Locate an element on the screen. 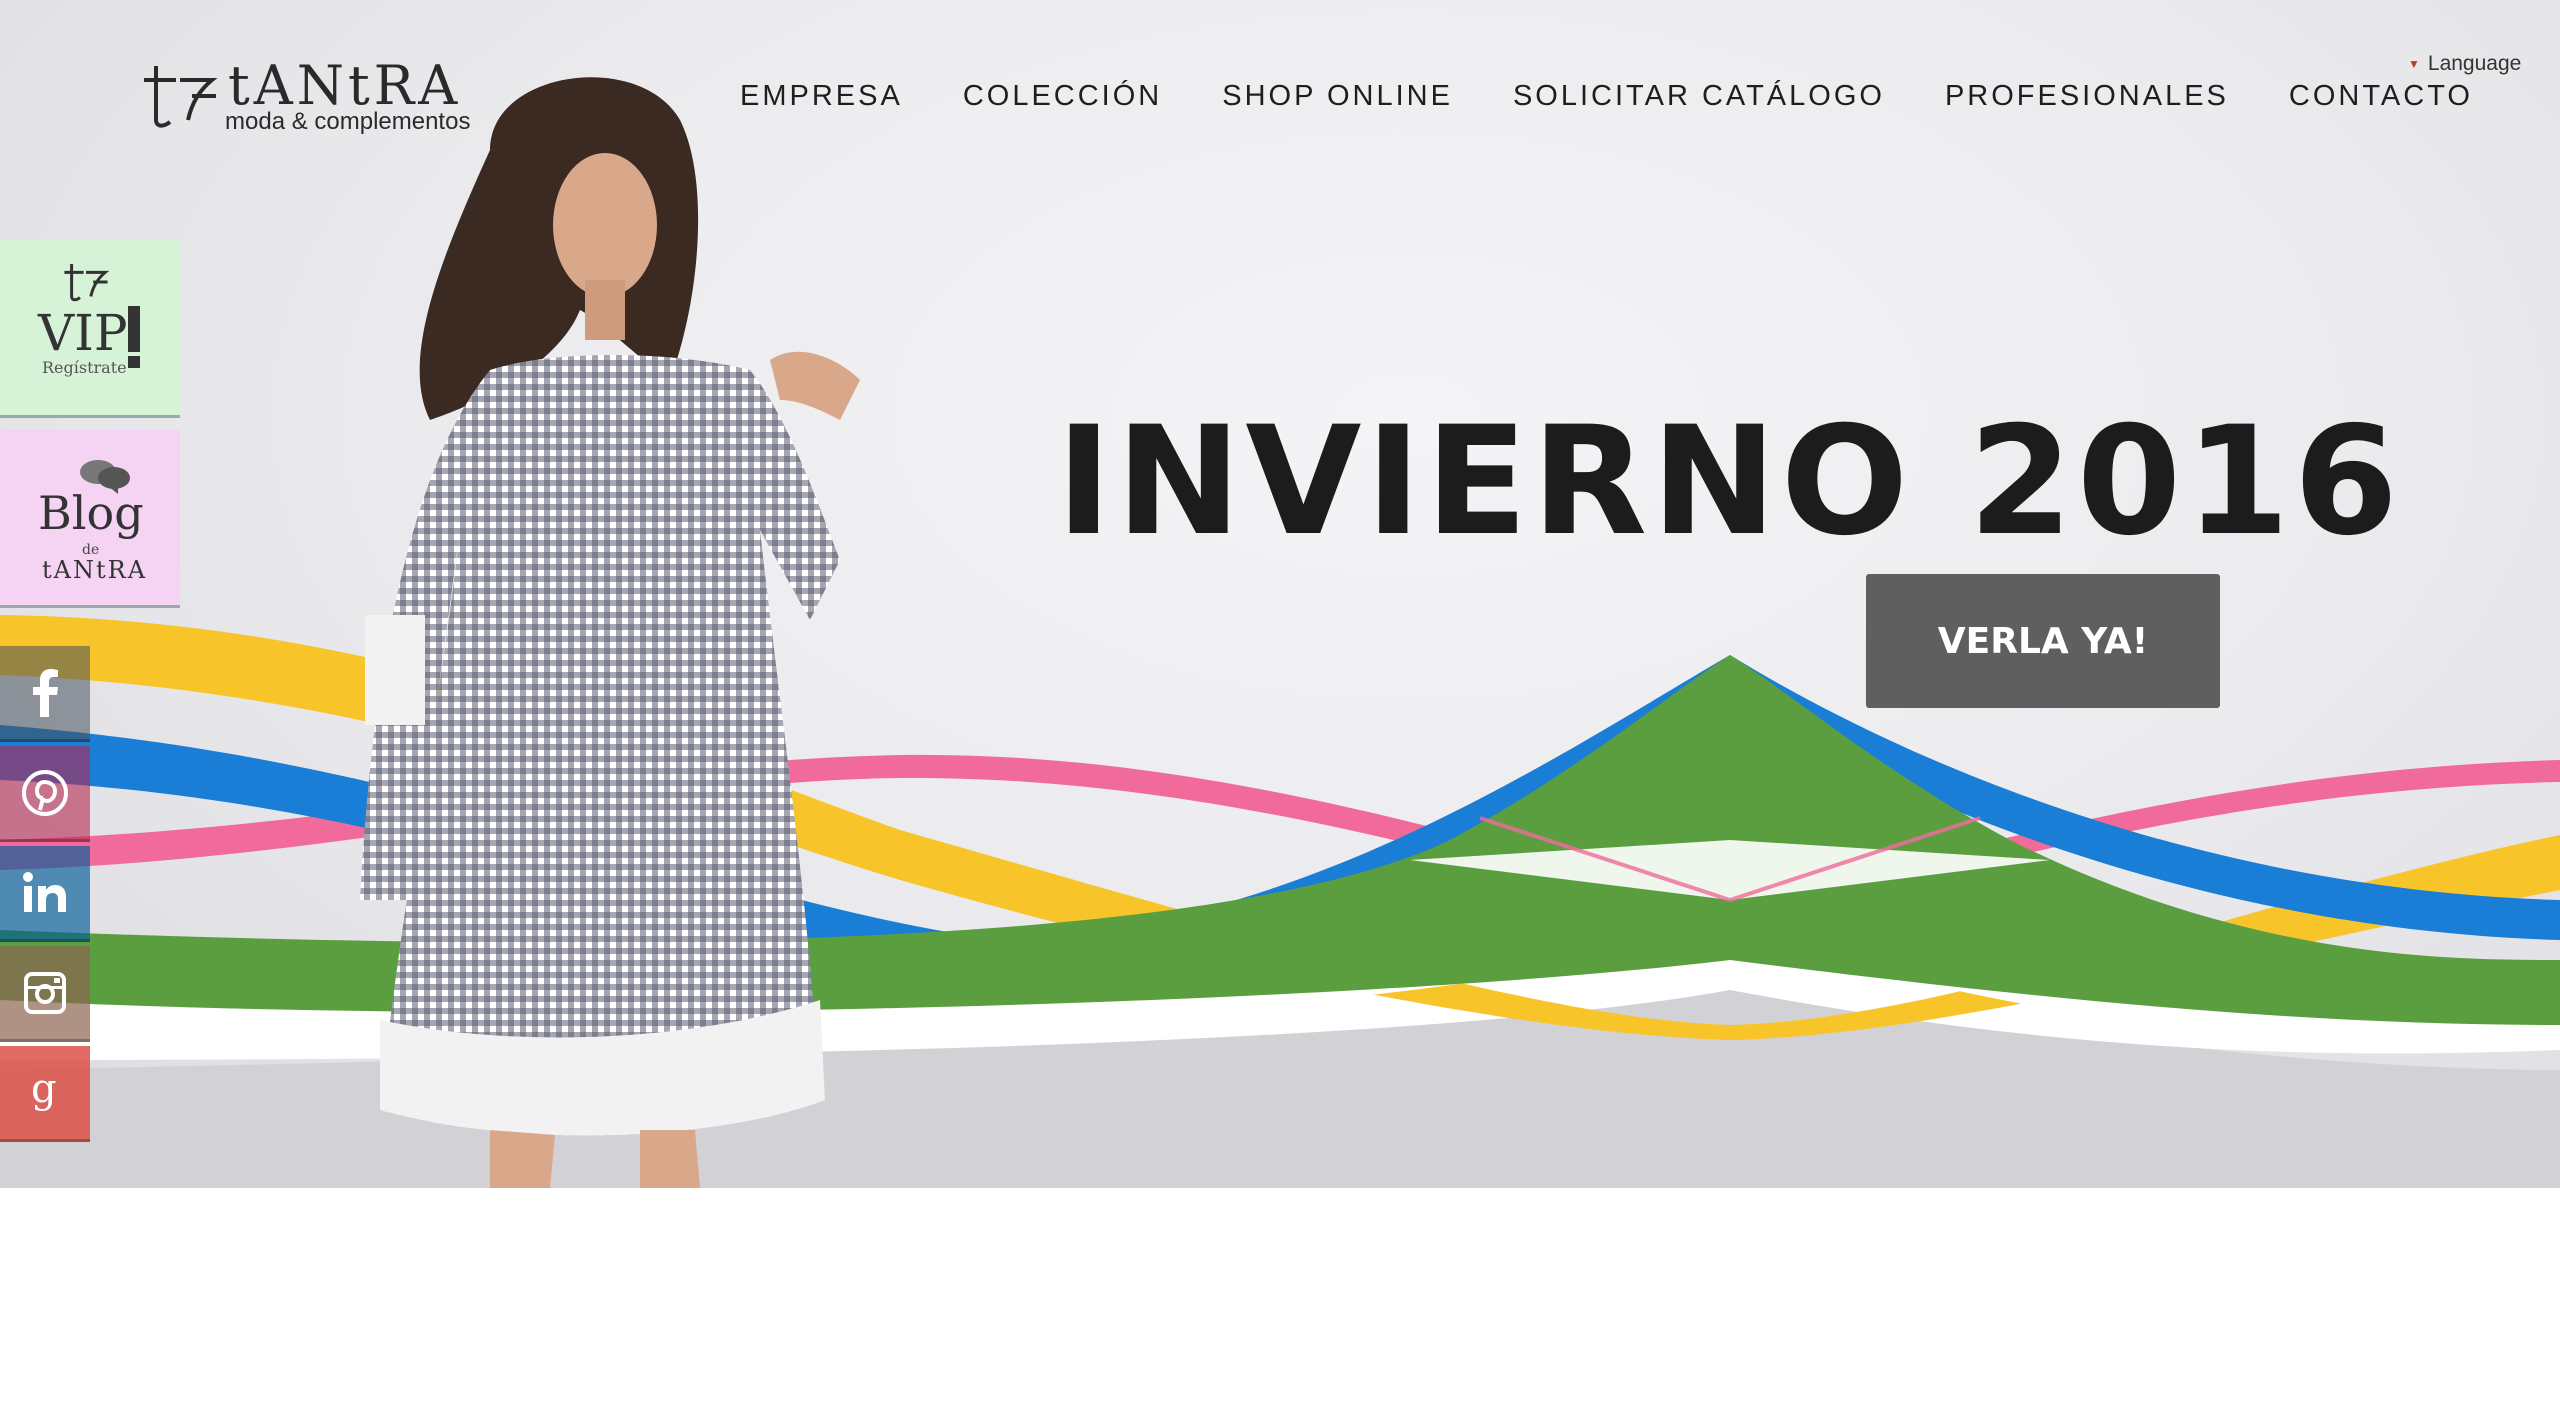 This screenshot has height=1406, width=2560. blog-widget: Blog de tANtRA is located at coordinates (90, 519).